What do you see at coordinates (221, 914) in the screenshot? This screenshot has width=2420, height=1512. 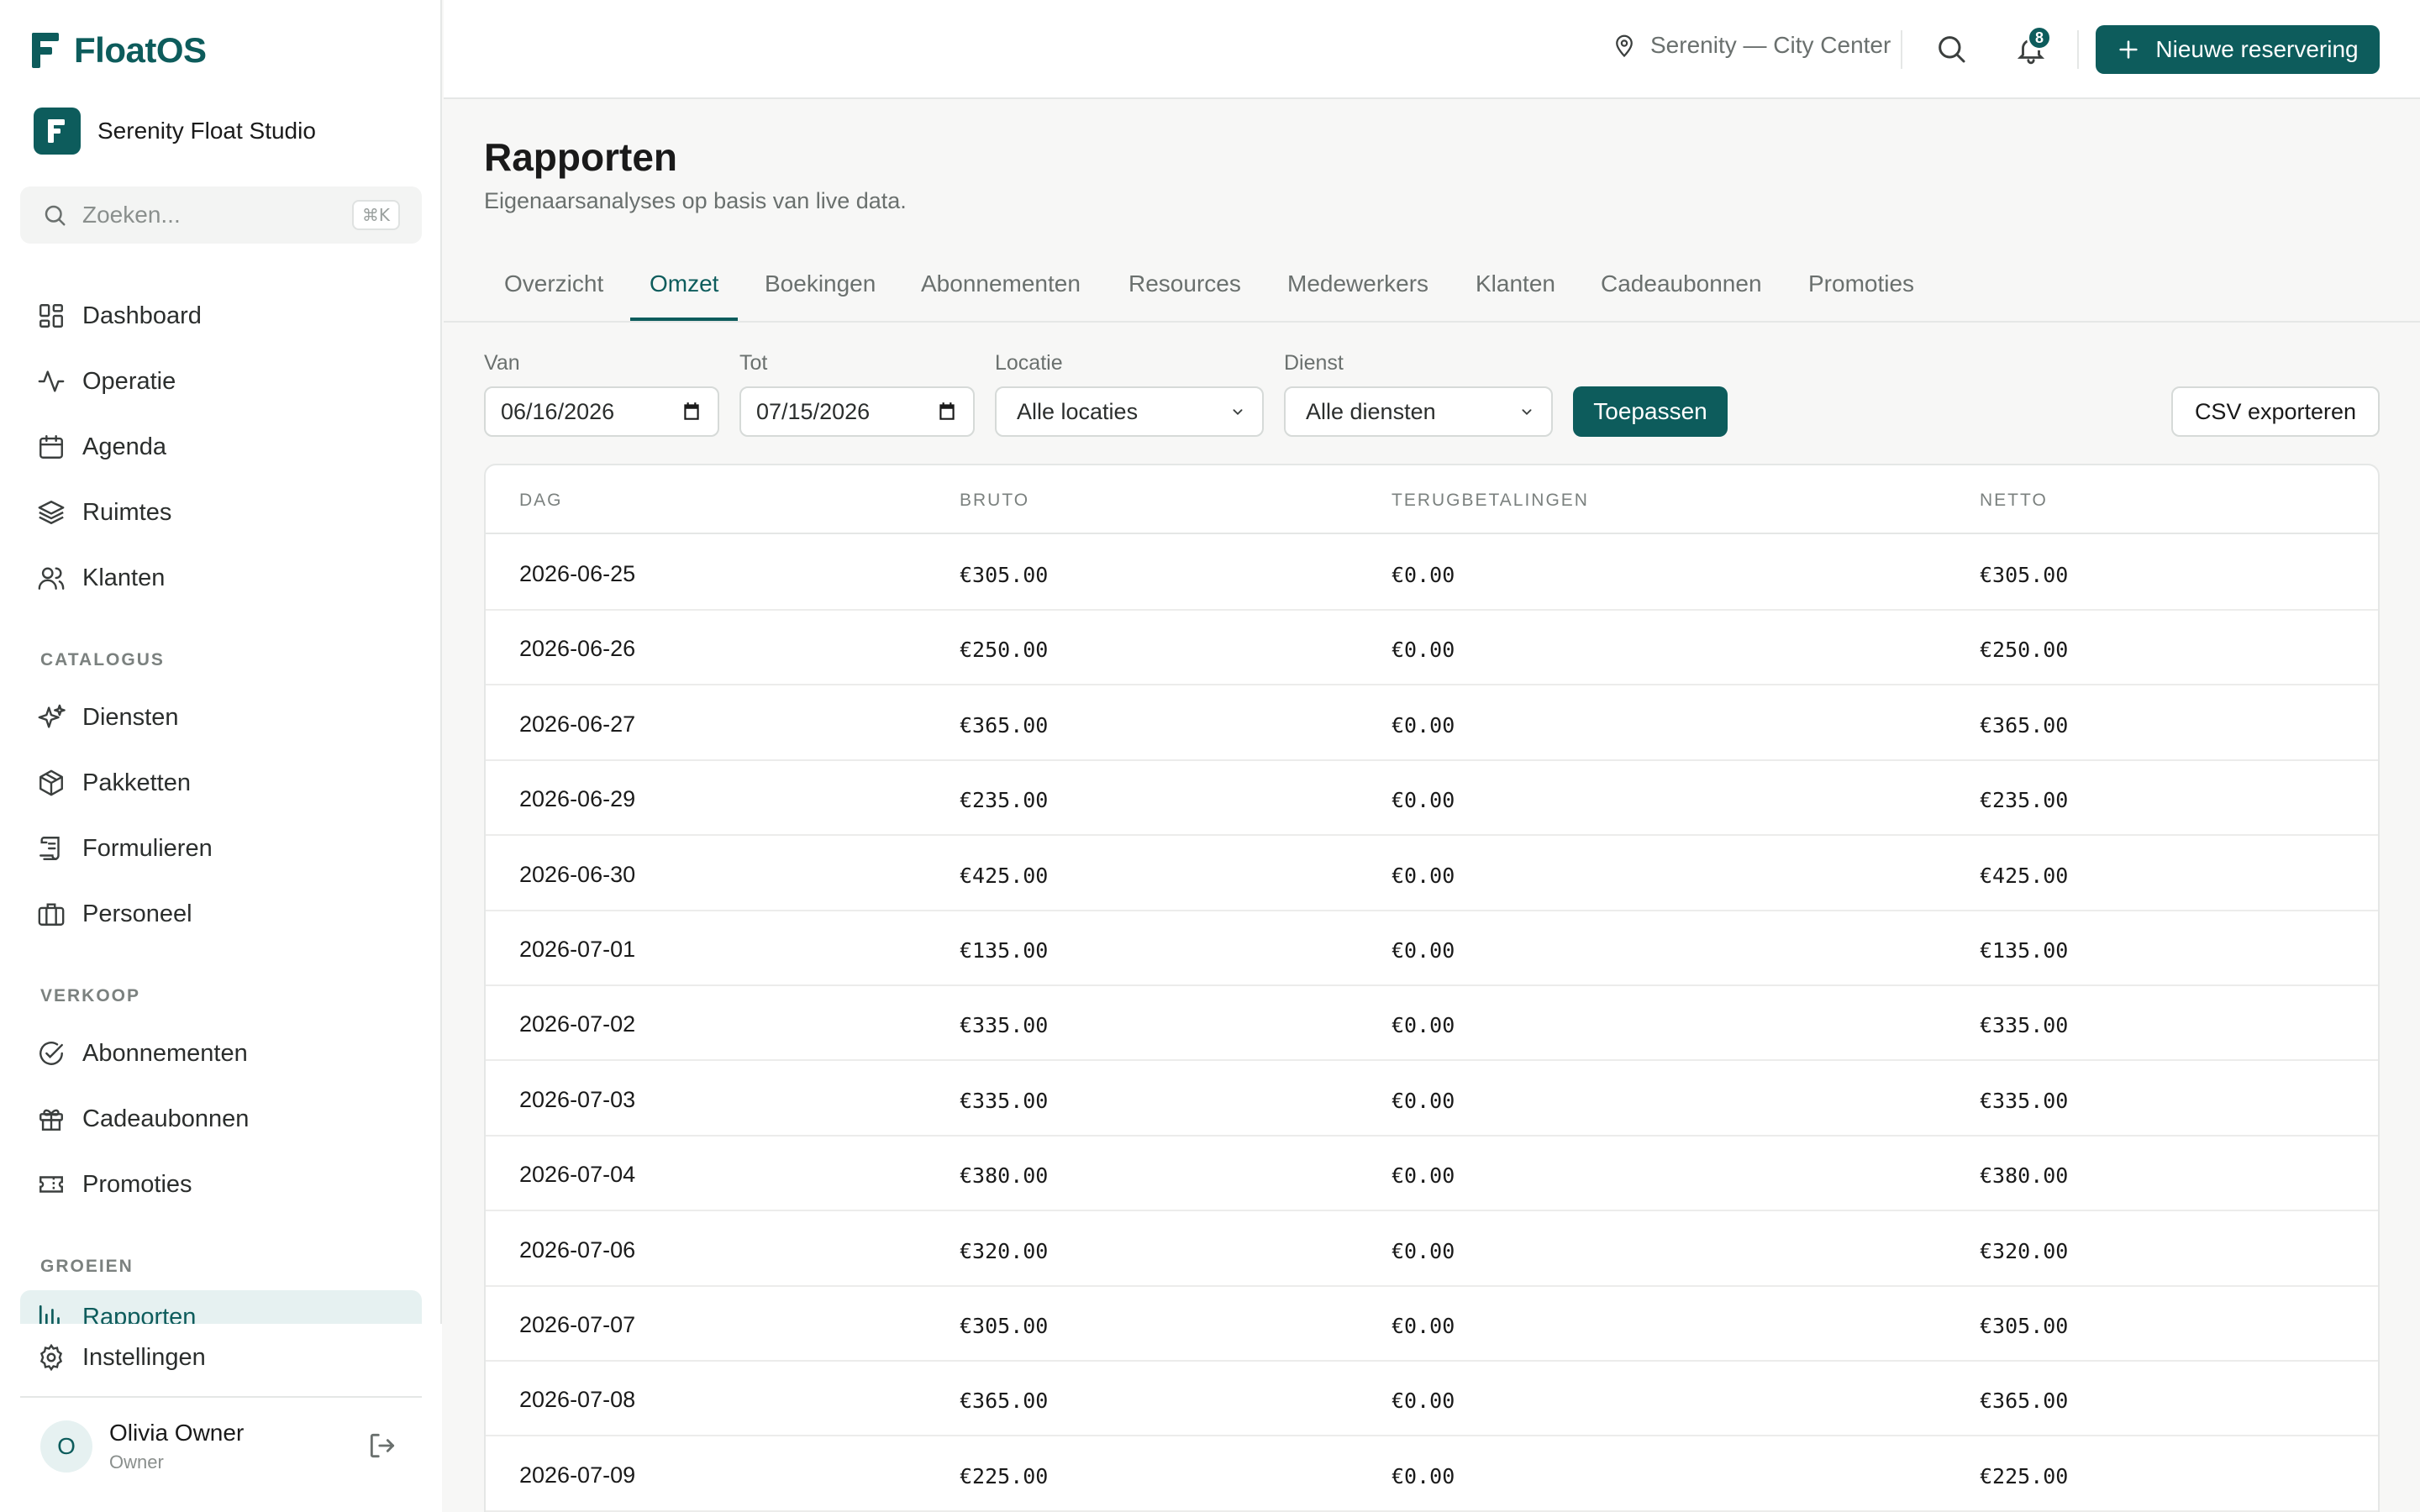 I see `sidebar-item-personeel: Personeel` at bounding box center [221, 914].